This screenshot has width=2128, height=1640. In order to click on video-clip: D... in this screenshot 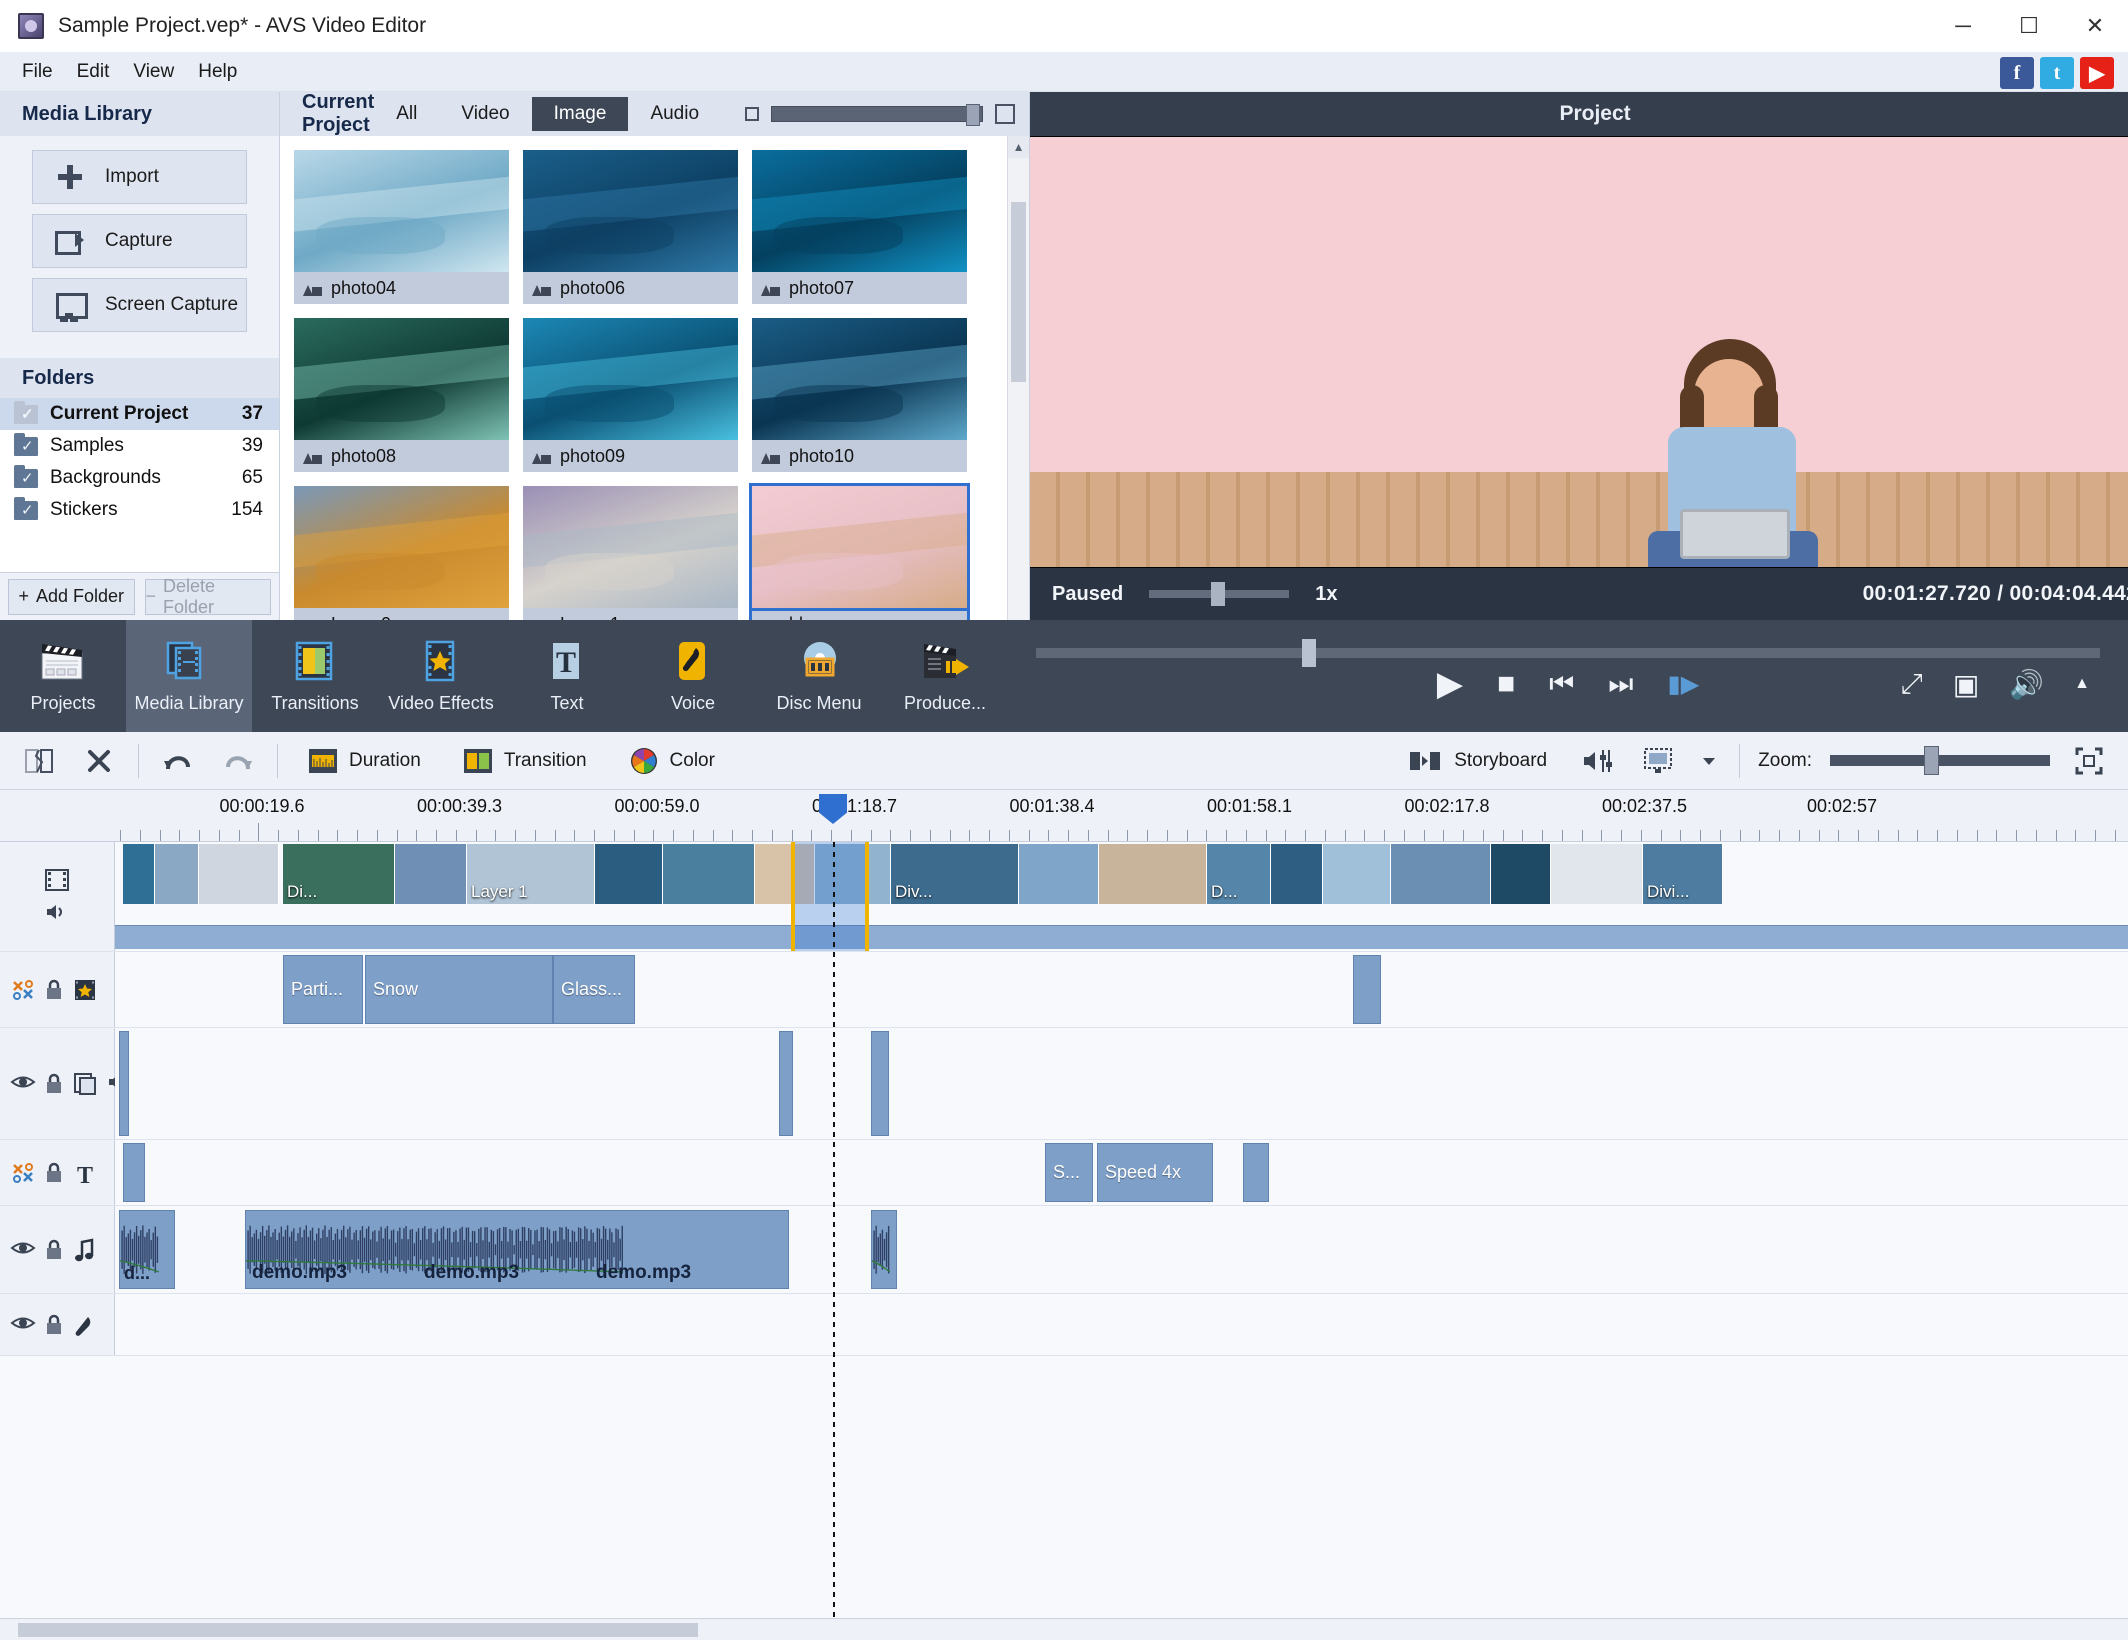, I will do `click(1239, 874)`.